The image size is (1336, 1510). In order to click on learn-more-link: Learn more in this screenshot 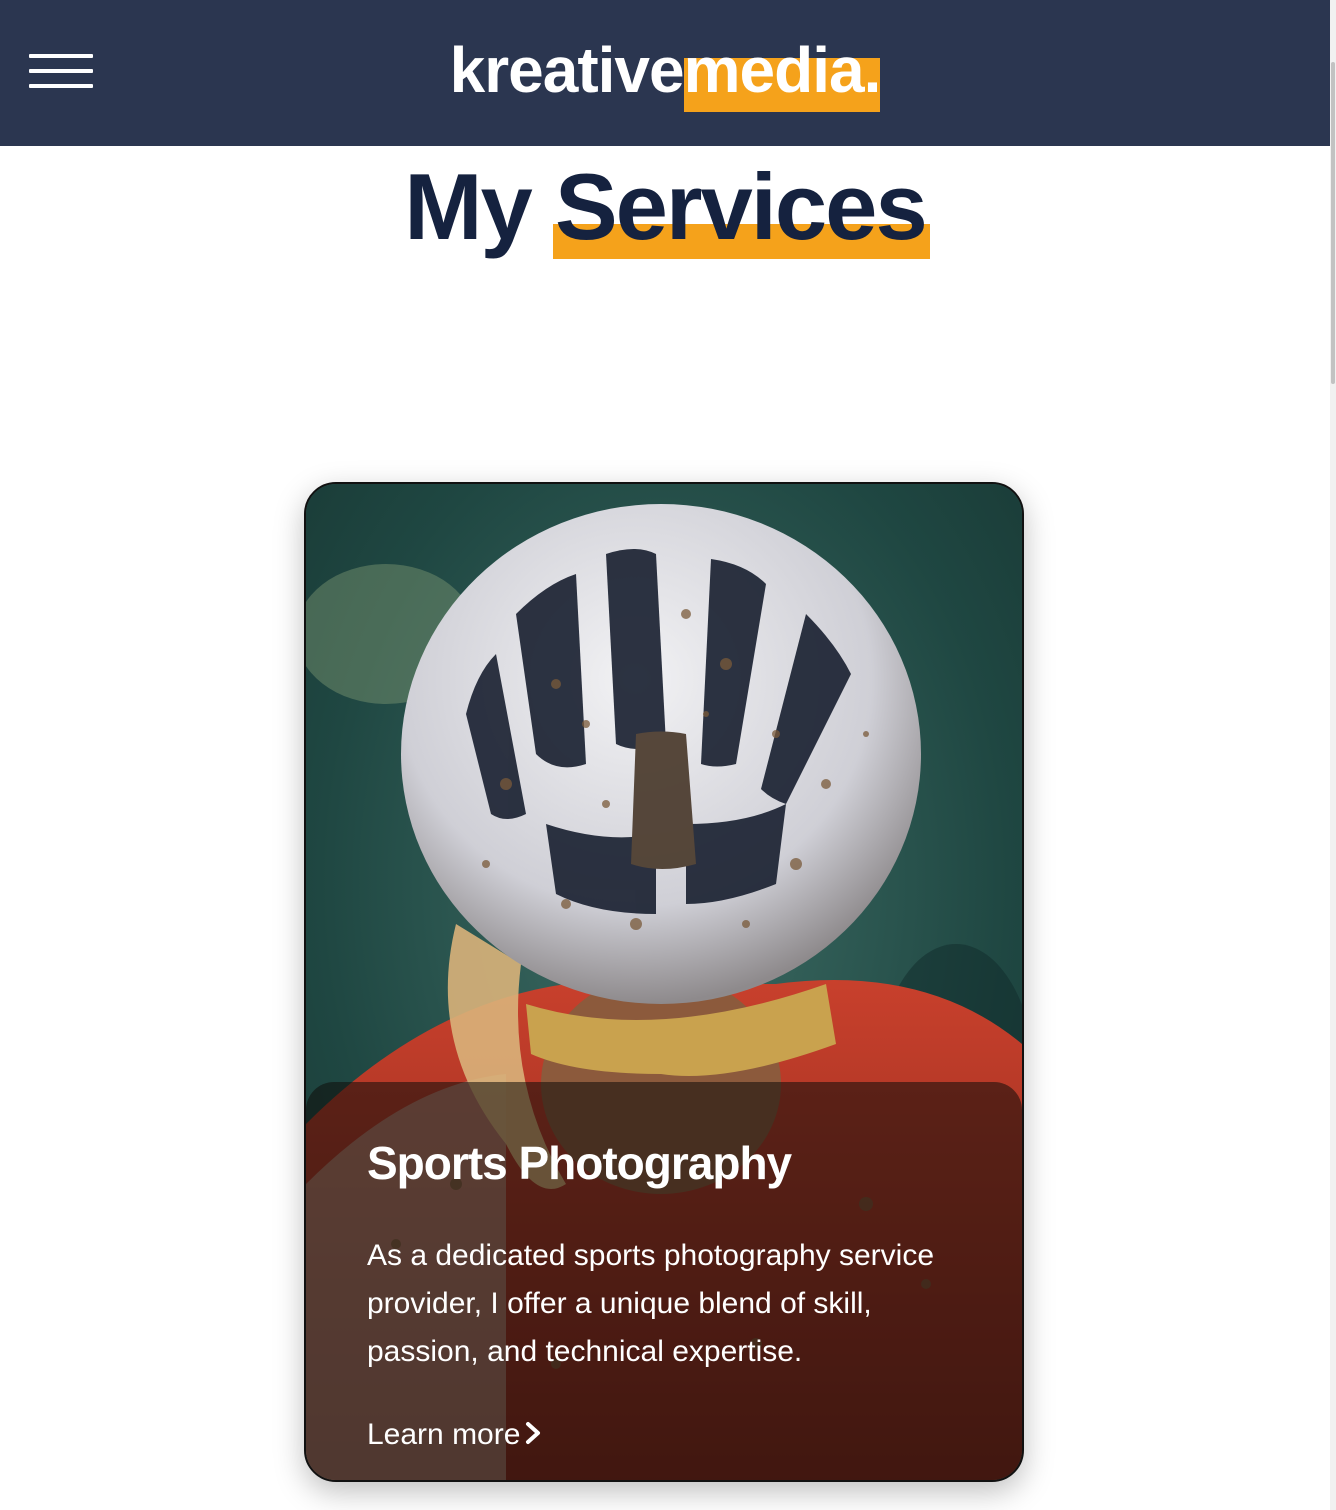, I will do `click(454, 1435)`.